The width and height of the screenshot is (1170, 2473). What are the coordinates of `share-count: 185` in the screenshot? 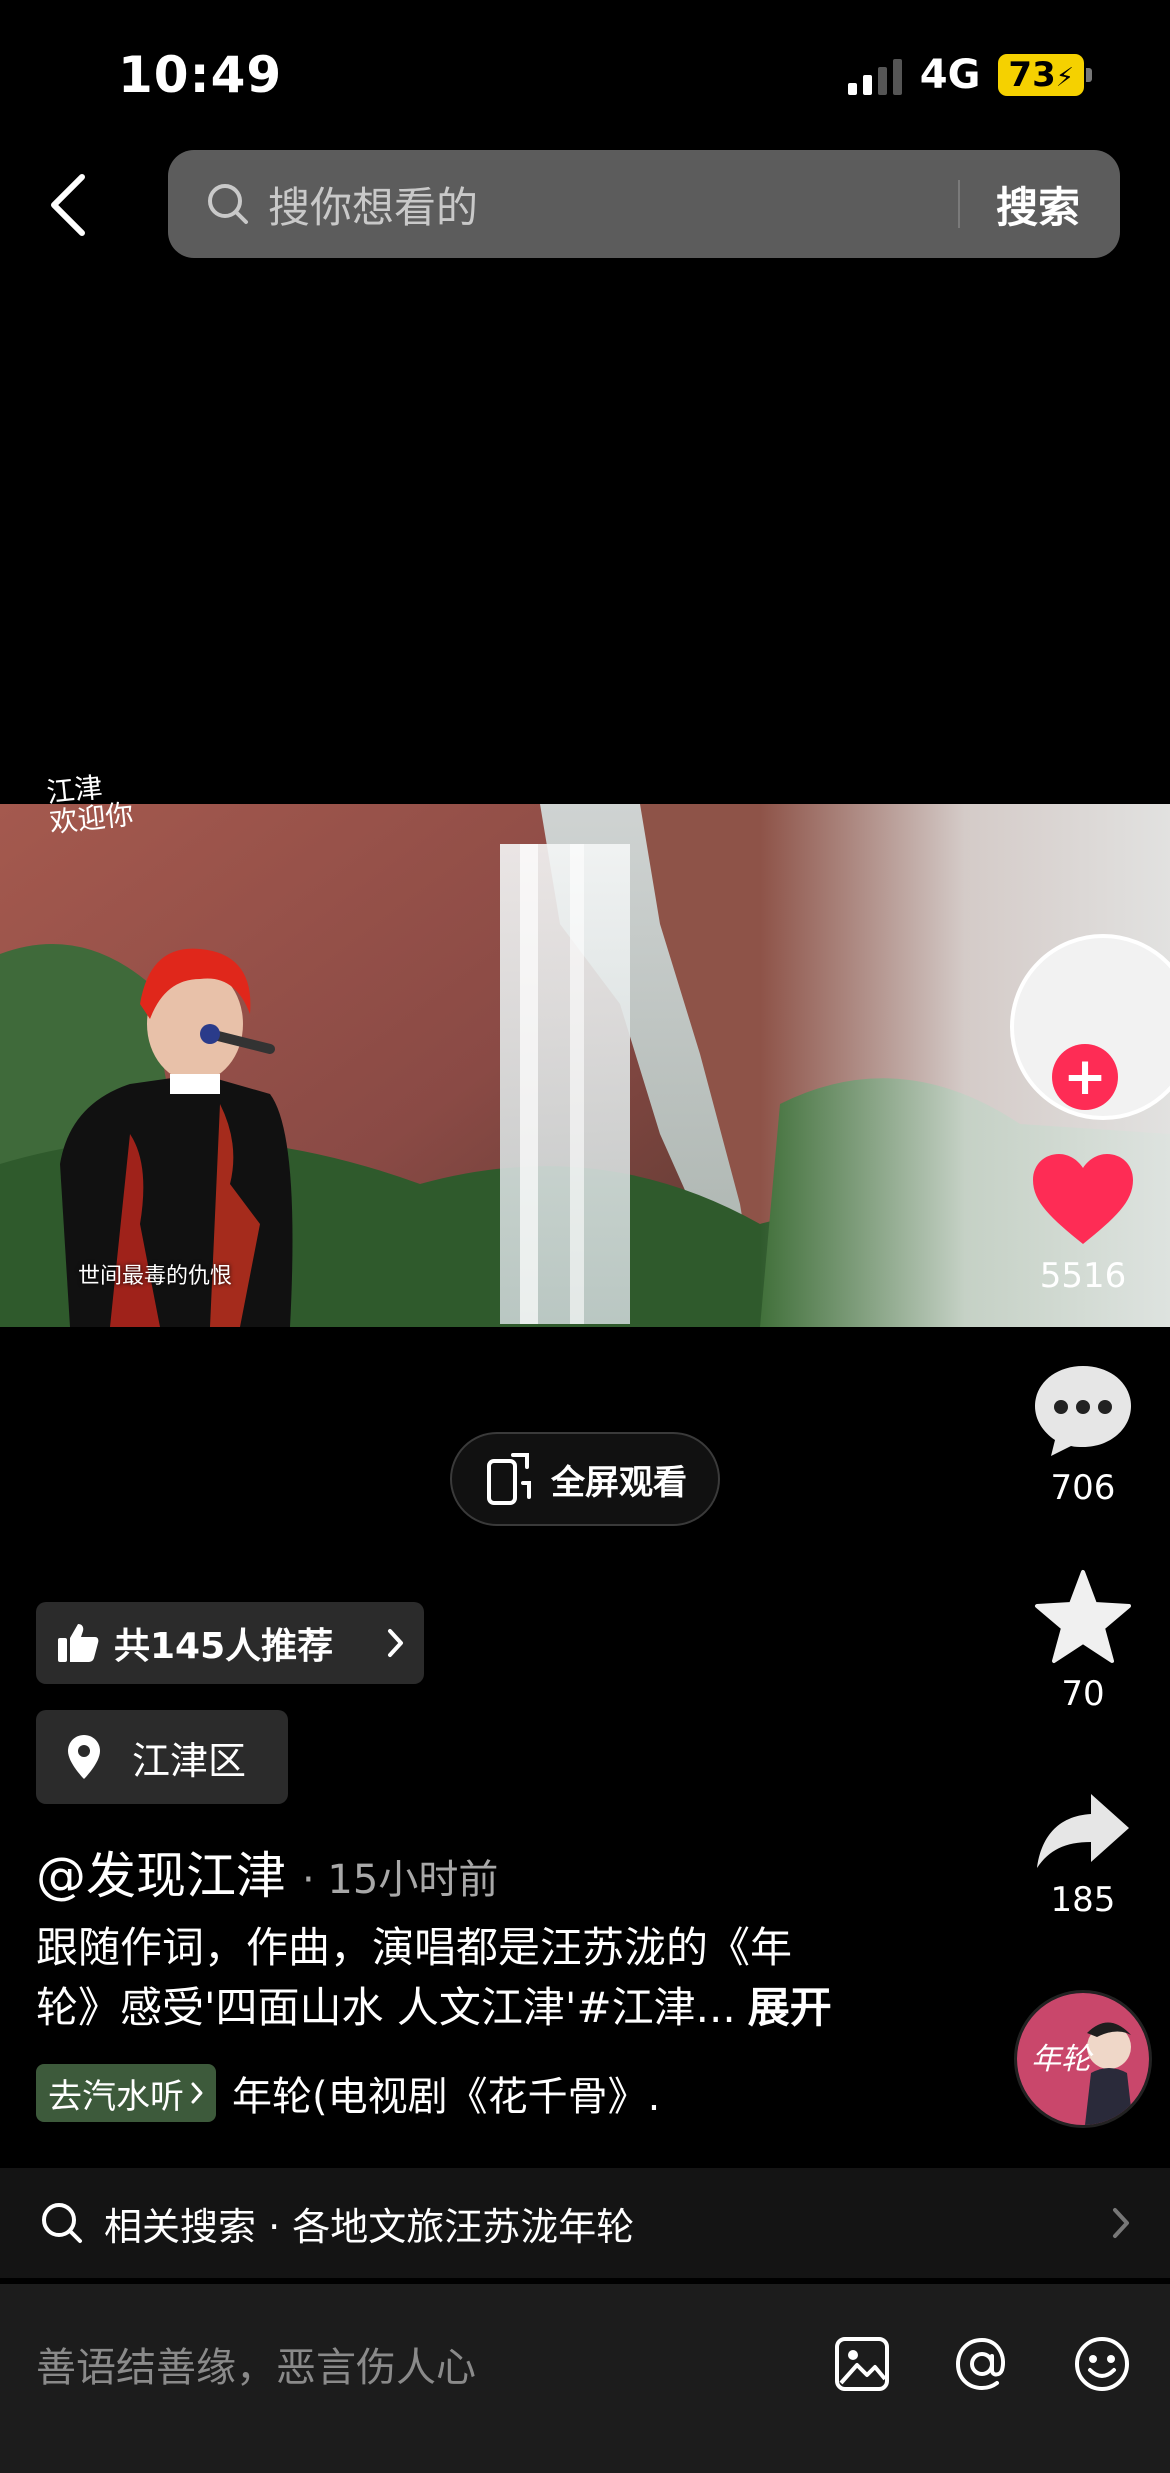 It's located at (1083, 1900).